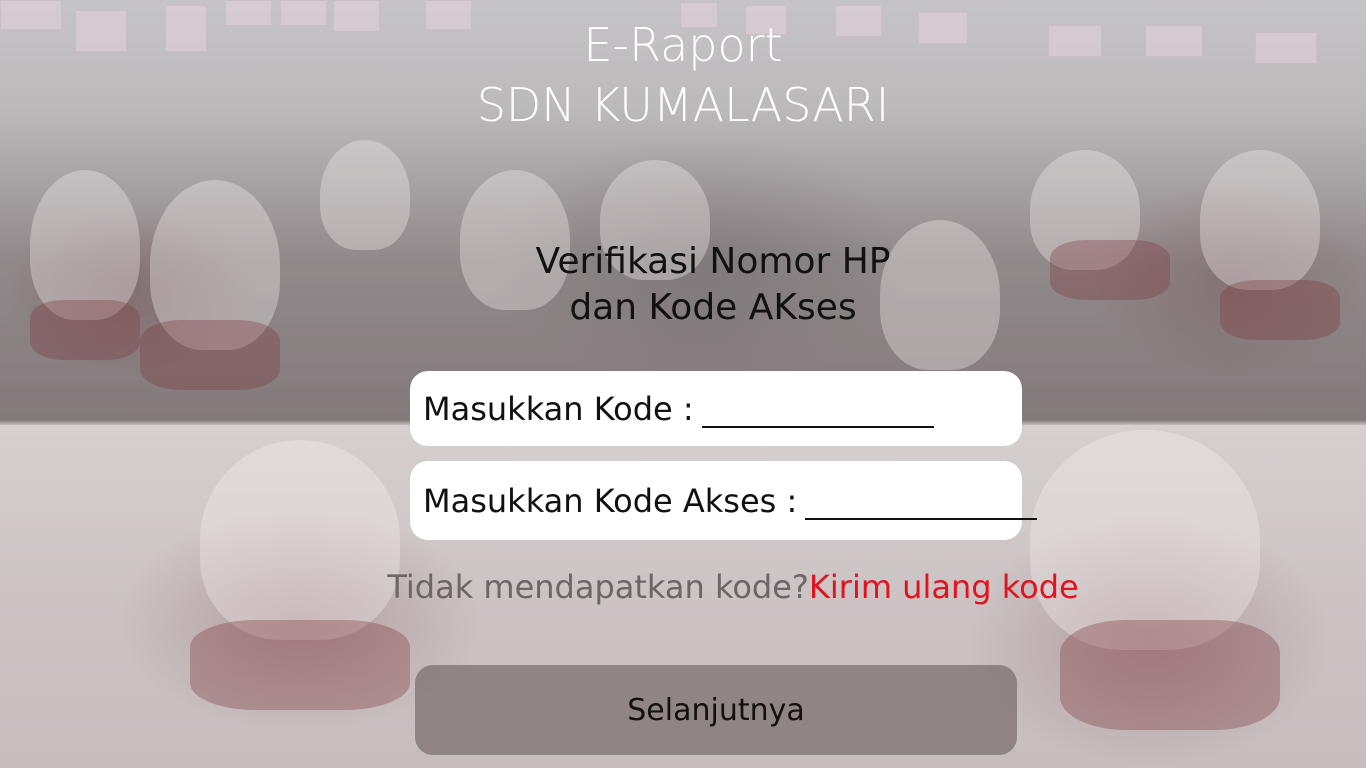 The width and height of the screenshot is (1366, 768). What do you see at coordinates (713, 261) in the screenshot?
I see `verification-heading-line1: Verifikasi Nomor HP` at bounding box center [713, 261].